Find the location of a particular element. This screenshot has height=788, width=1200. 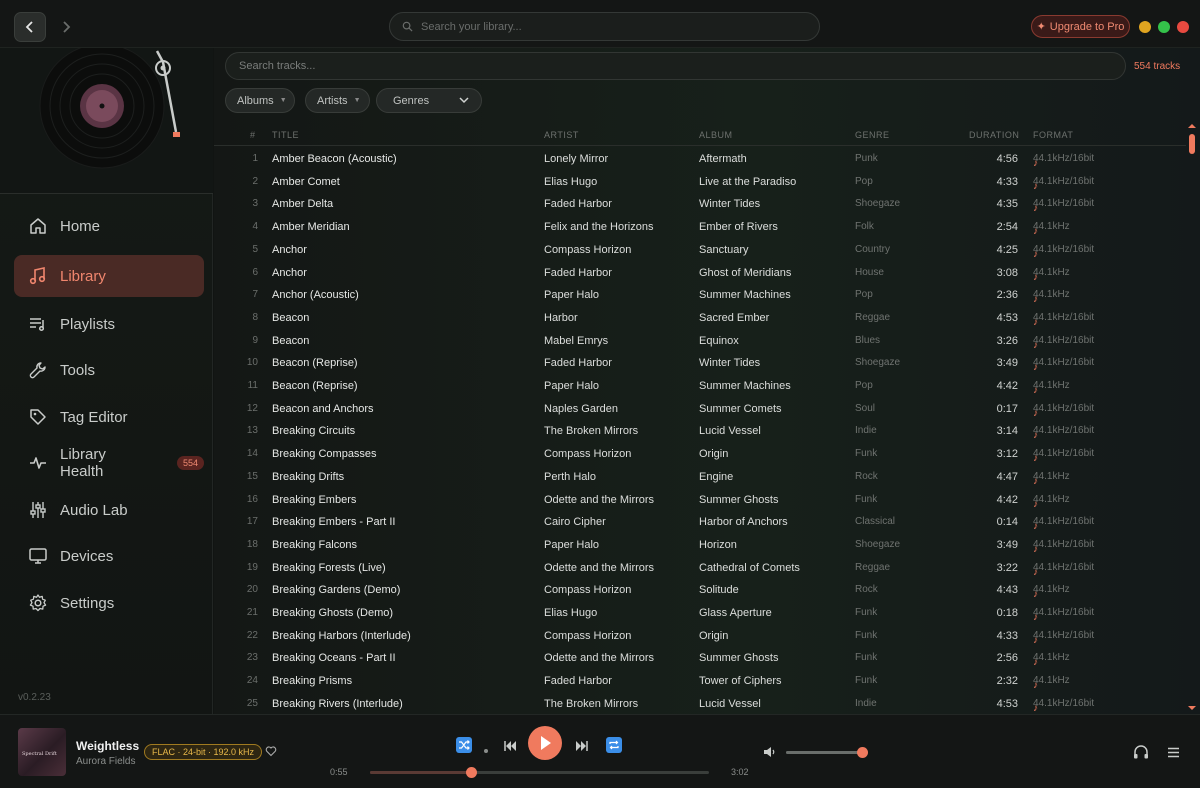

queue-menu-icon is located at coordinates (1173, 752).